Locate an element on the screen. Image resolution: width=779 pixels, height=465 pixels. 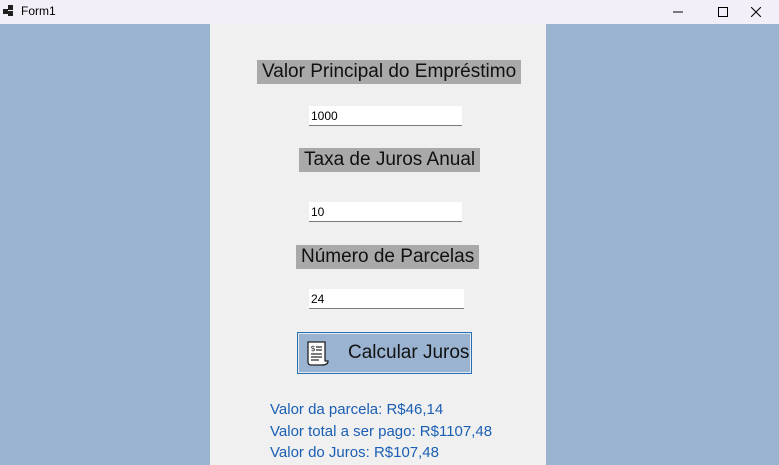
installments-label: Número de Parcelas is located at coordinates (388, 257).